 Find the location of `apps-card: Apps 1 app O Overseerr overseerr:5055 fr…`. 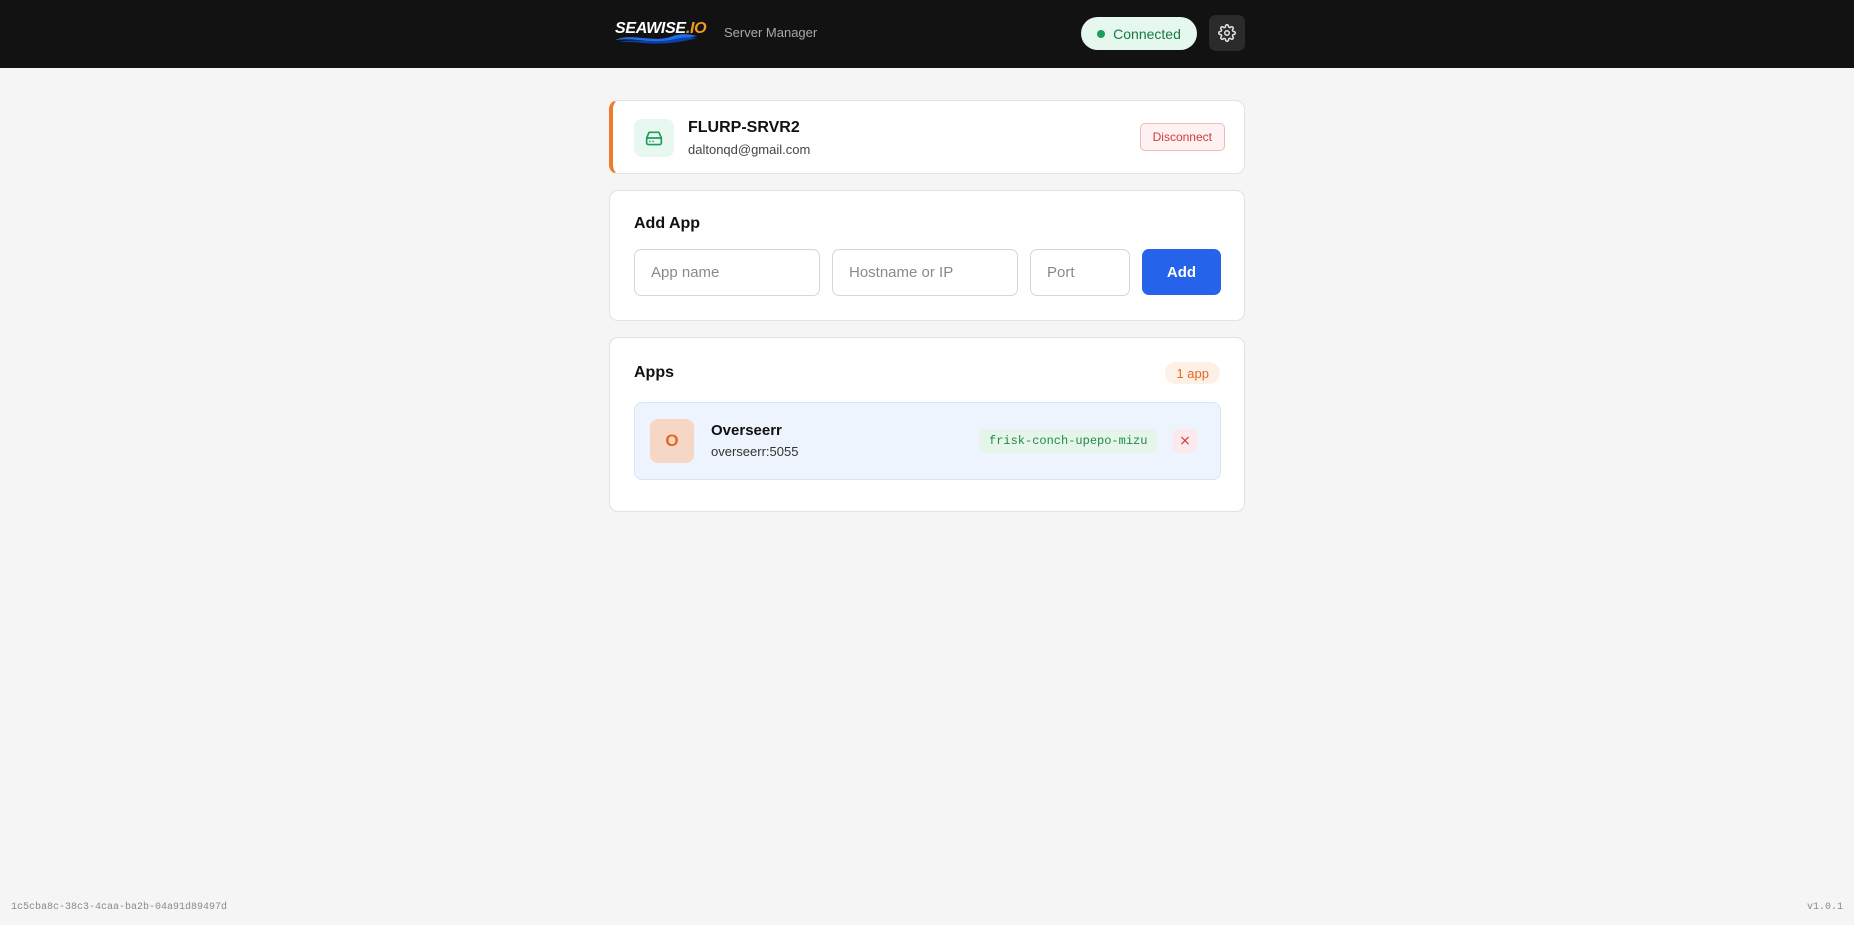

apps-card: Apps 1 app O Overseerr overseerr:5055 fr… is located at coordinates (927, 424).